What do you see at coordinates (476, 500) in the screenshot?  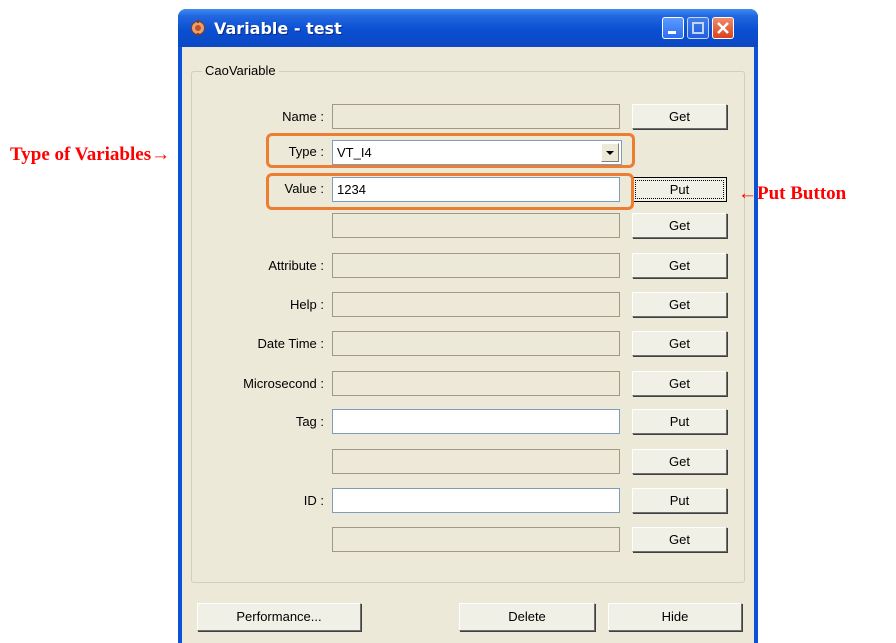 I see `id-input` at bounding box center [476, 500].